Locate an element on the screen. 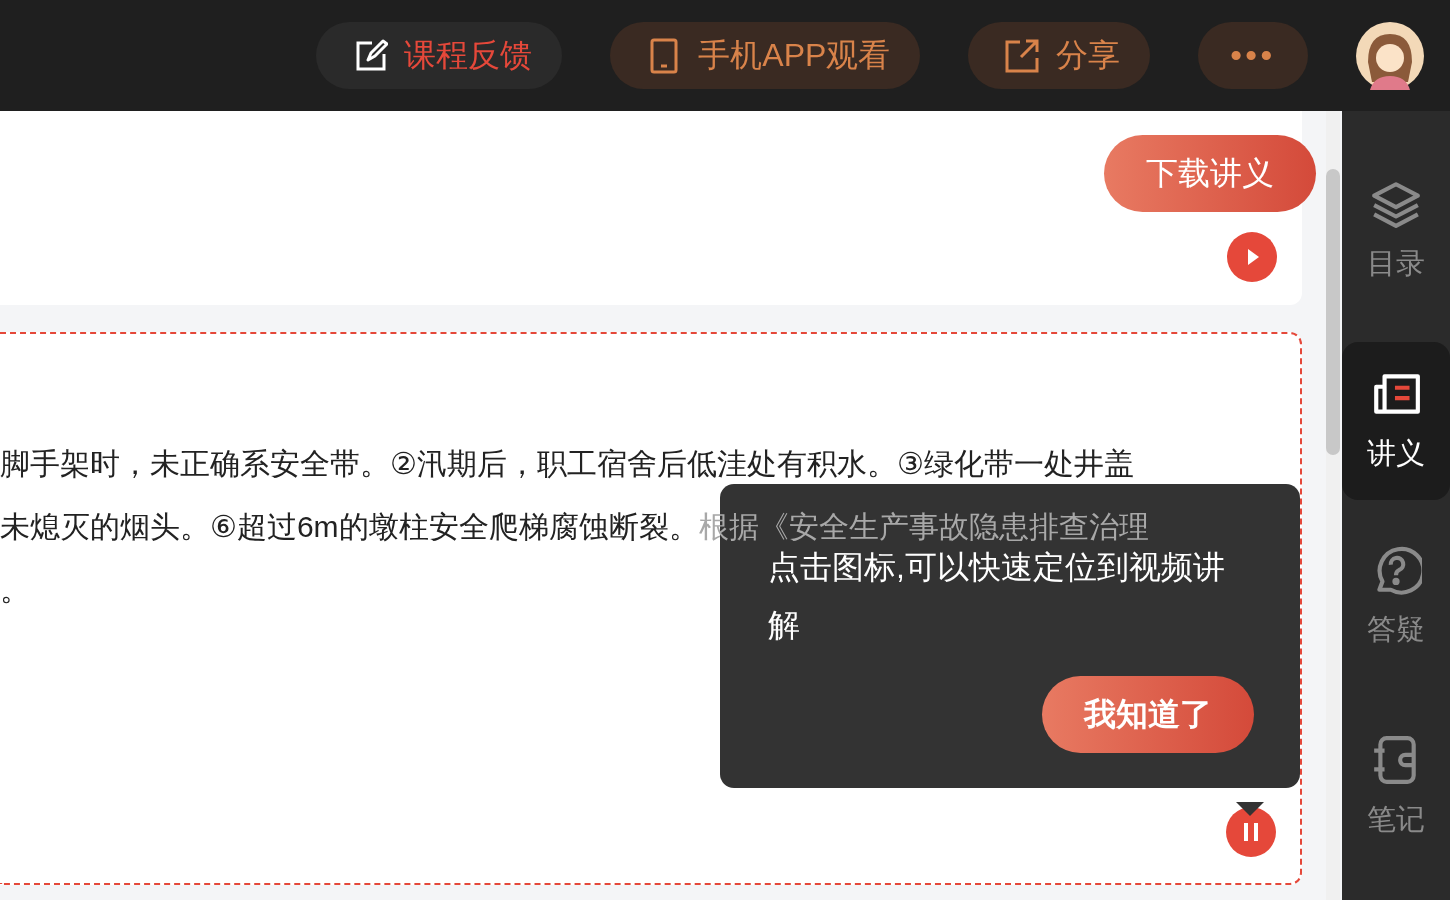 The height and width of the screenshot is (900, 1450). toolbar-button: 分享 is located at coordinates (1059, 55).